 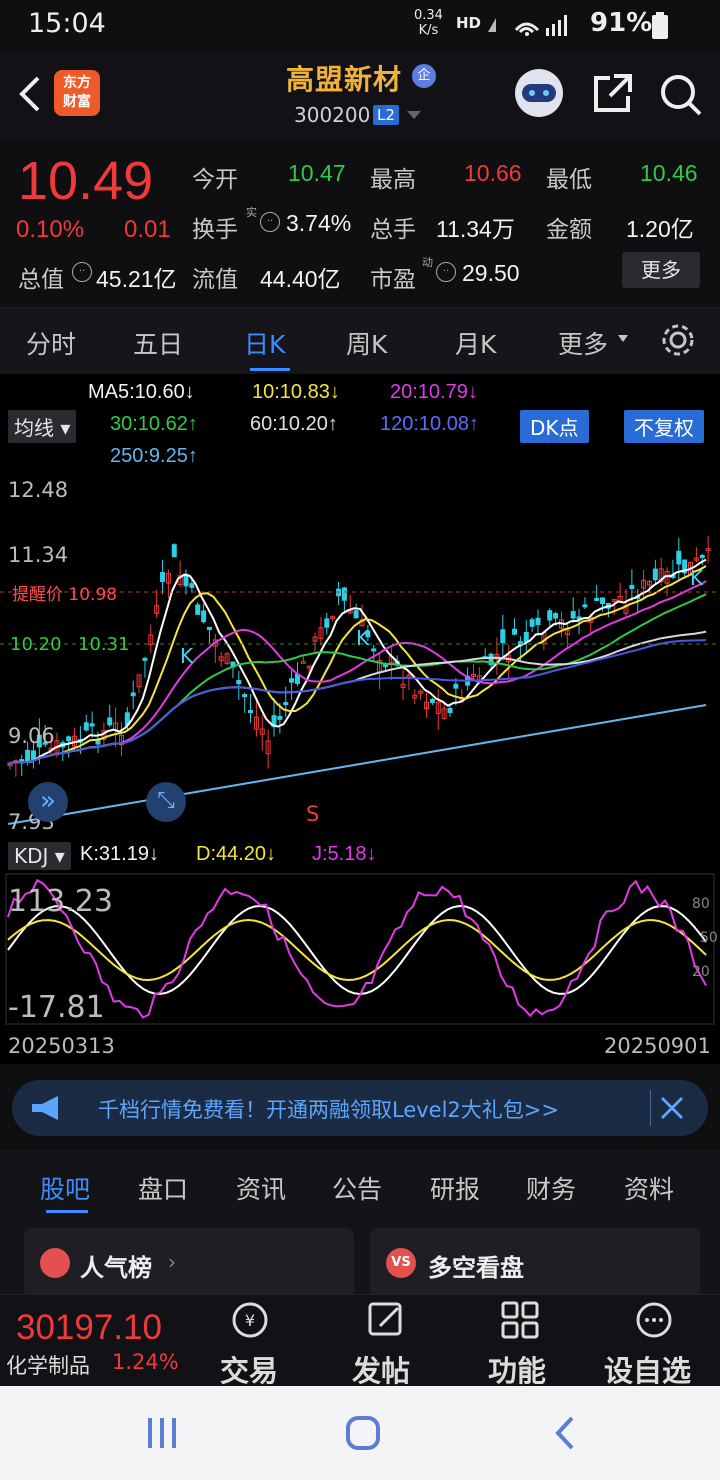 I want to click on index-value: 30197.10, so click(x=89, y=1328).